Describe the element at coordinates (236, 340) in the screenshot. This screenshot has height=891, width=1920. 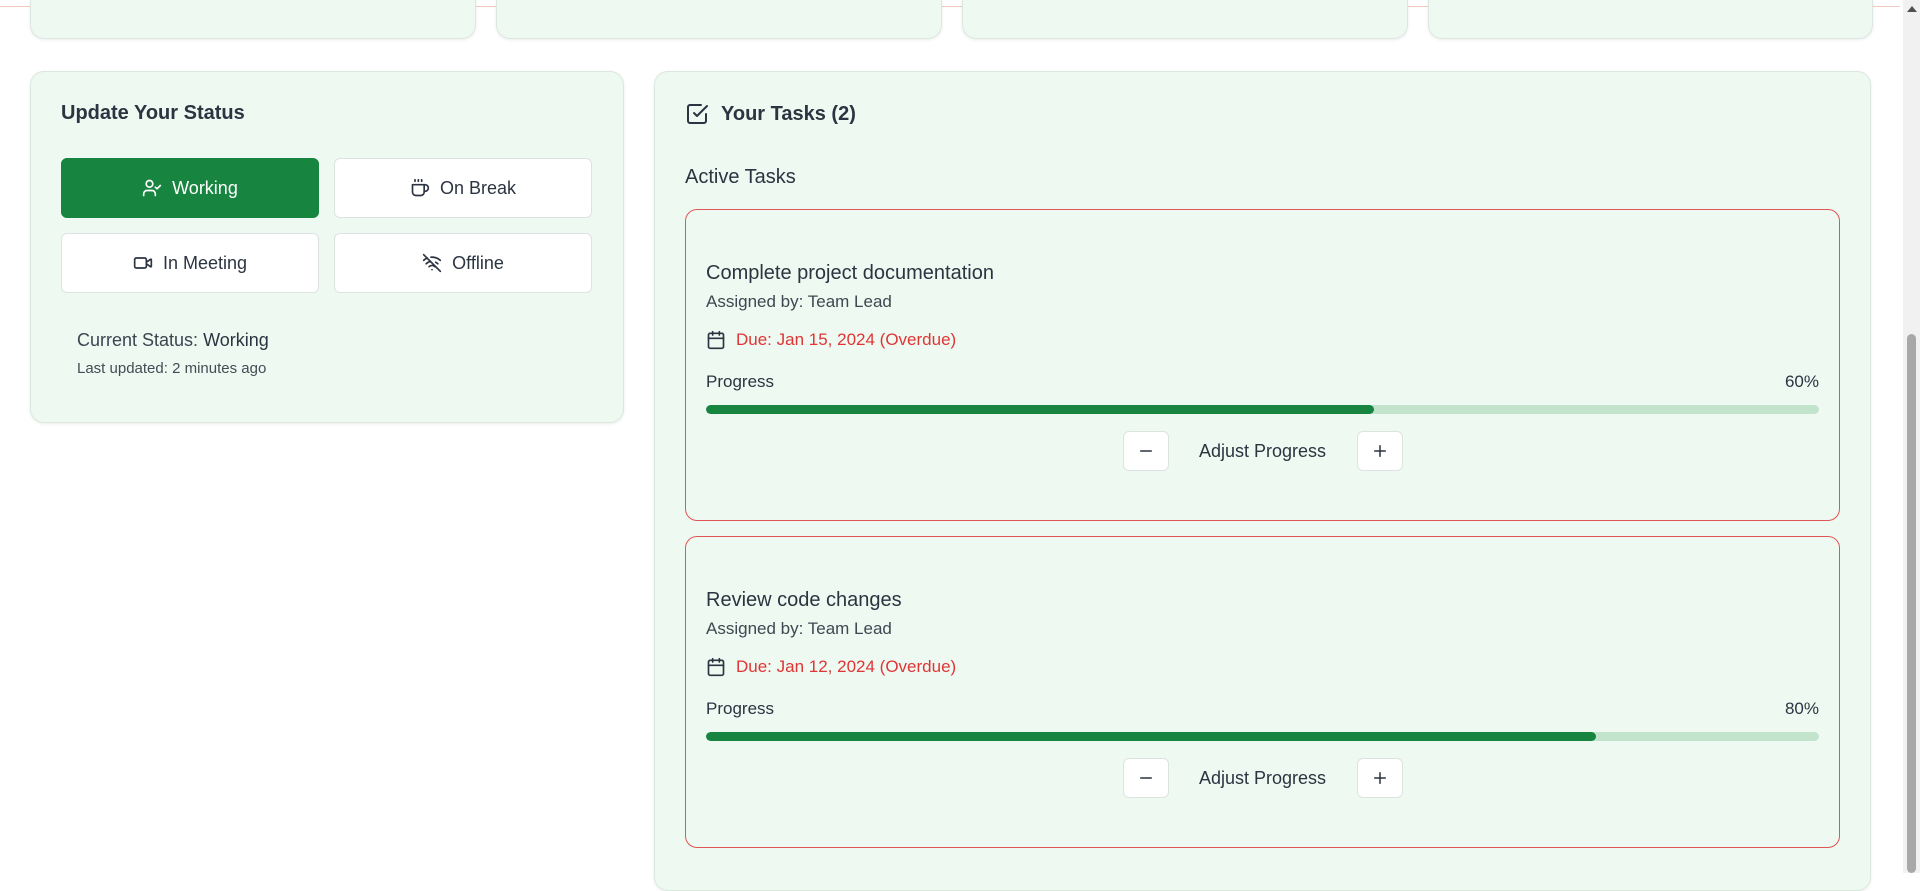
I see `current-status-value: Working` at that location.